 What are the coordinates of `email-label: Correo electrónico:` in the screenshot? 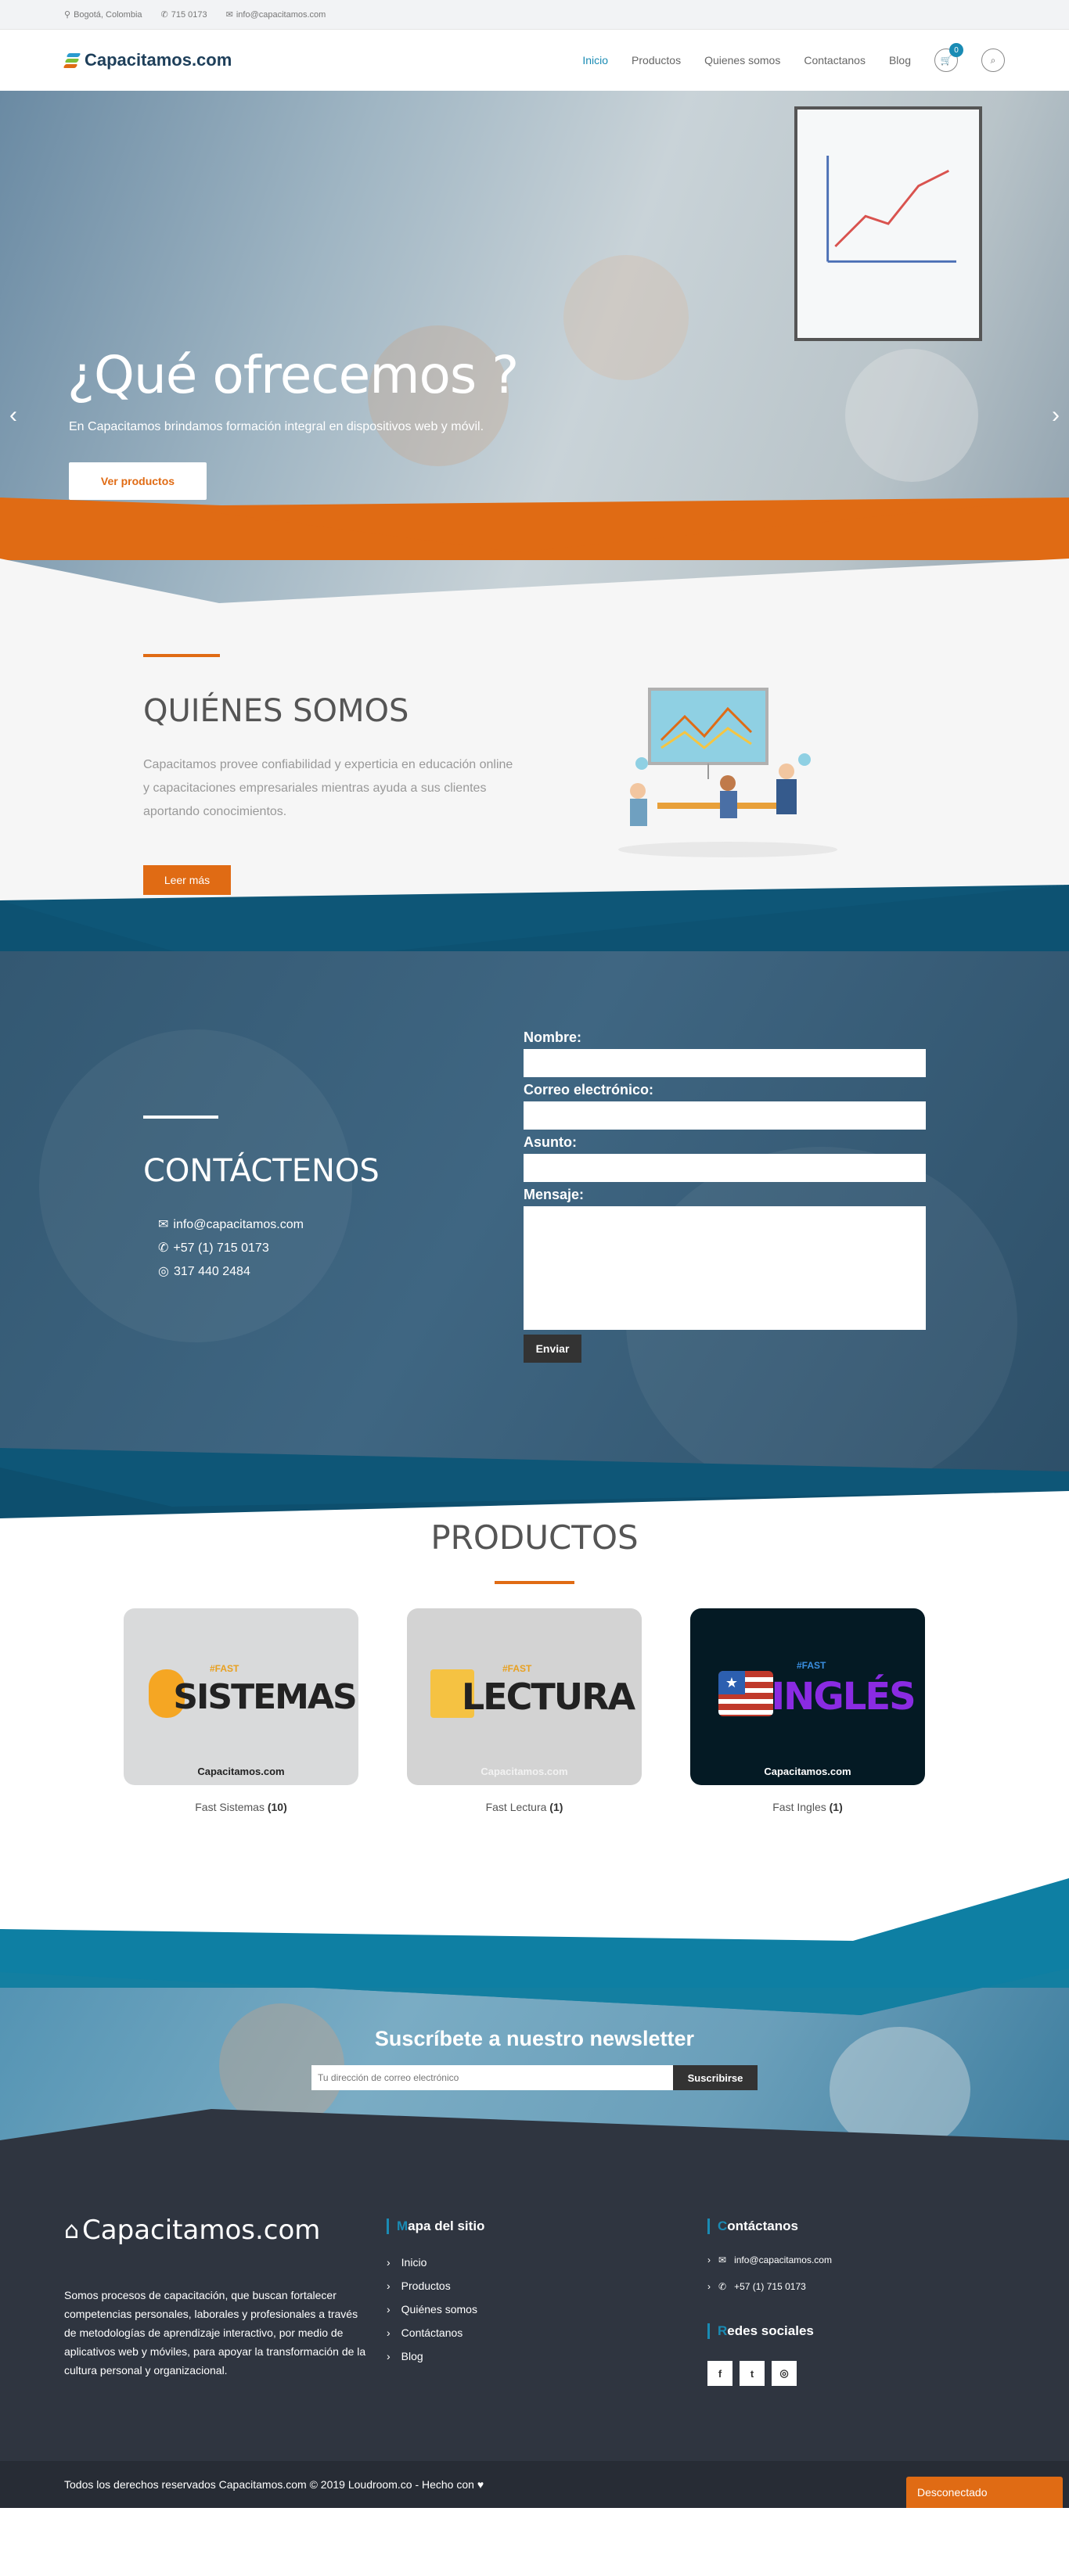 It's located at (589, 1090).